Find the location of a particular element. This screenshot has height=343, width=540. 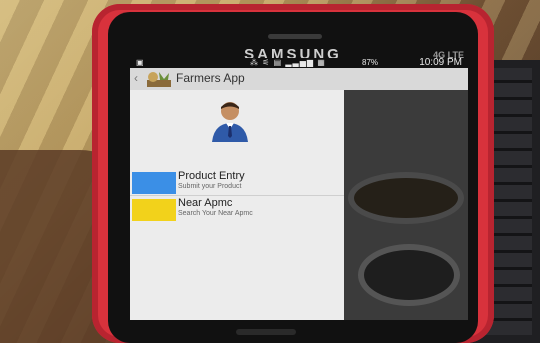

drawer-item-title: Product Entry is located at coordinates (211, 176).